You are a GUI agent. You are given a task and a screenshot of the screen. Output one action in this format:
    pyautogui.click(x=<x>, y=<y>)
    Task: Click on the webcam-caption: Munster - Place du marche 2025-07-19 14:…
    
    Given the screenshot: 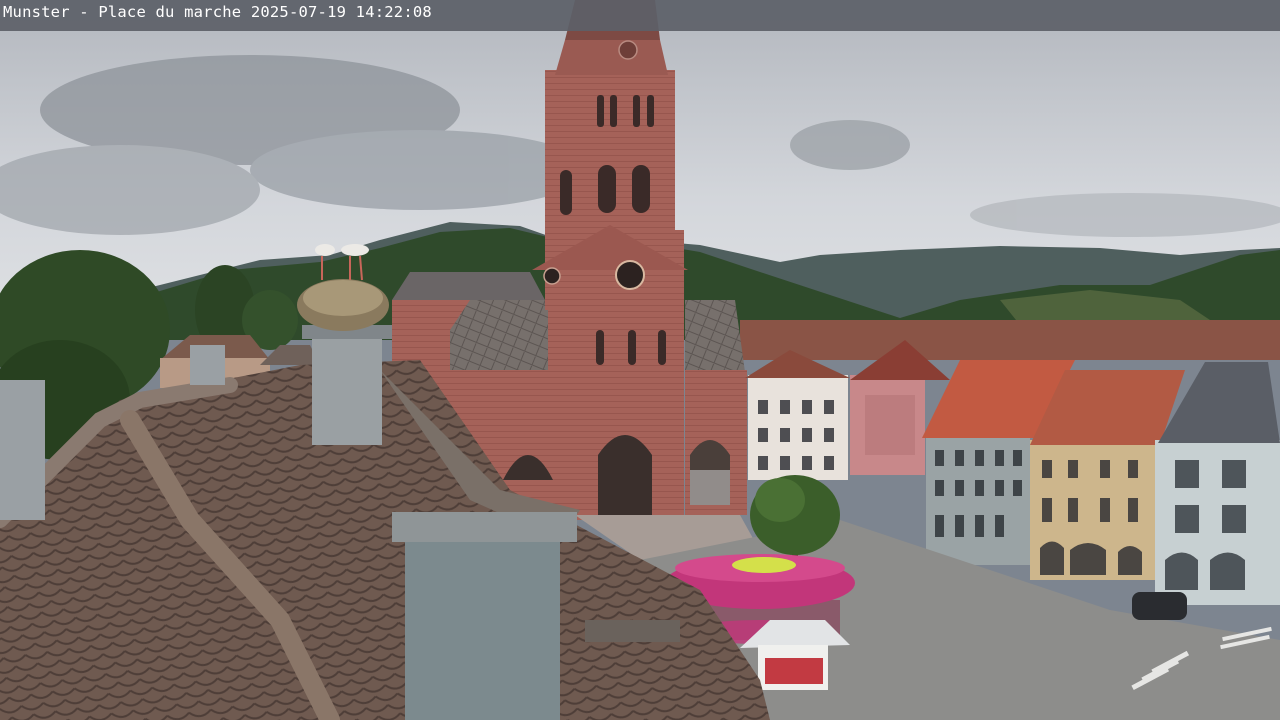 What is the action you would take?
    pyautogui.click(x=217, y=12)
    